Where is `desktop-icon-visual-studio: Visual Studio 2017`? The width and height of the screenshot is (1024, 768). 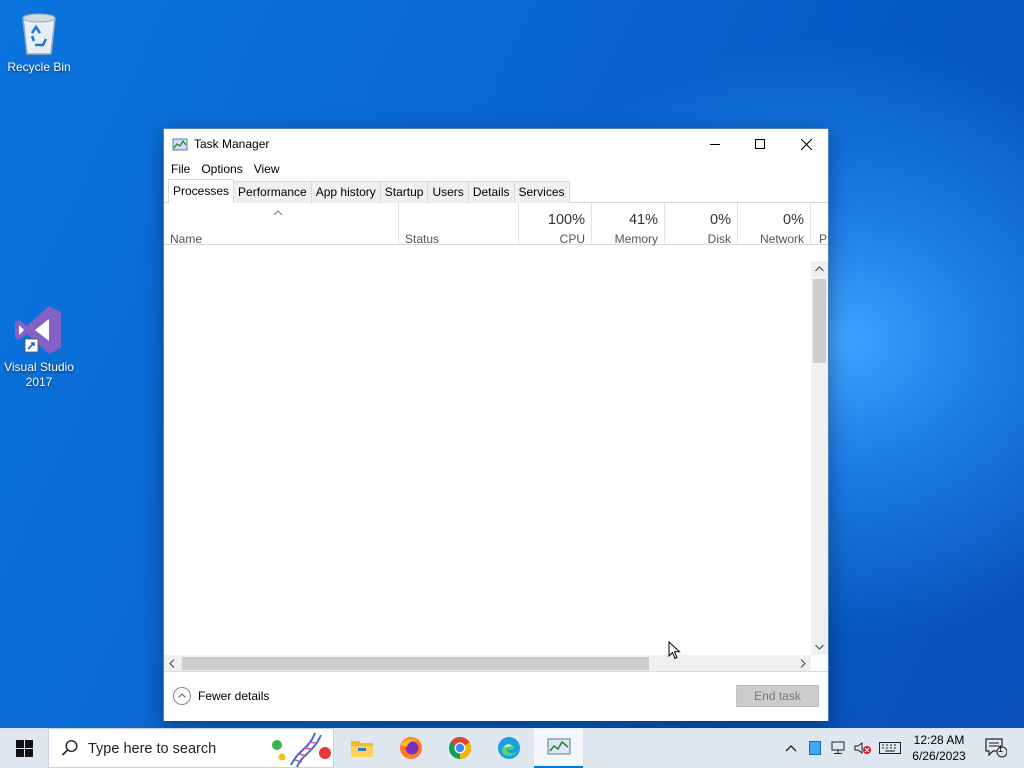 desktop-icon-visual-studio: Visual Studio 2017 is located at coordinates (39, 347).